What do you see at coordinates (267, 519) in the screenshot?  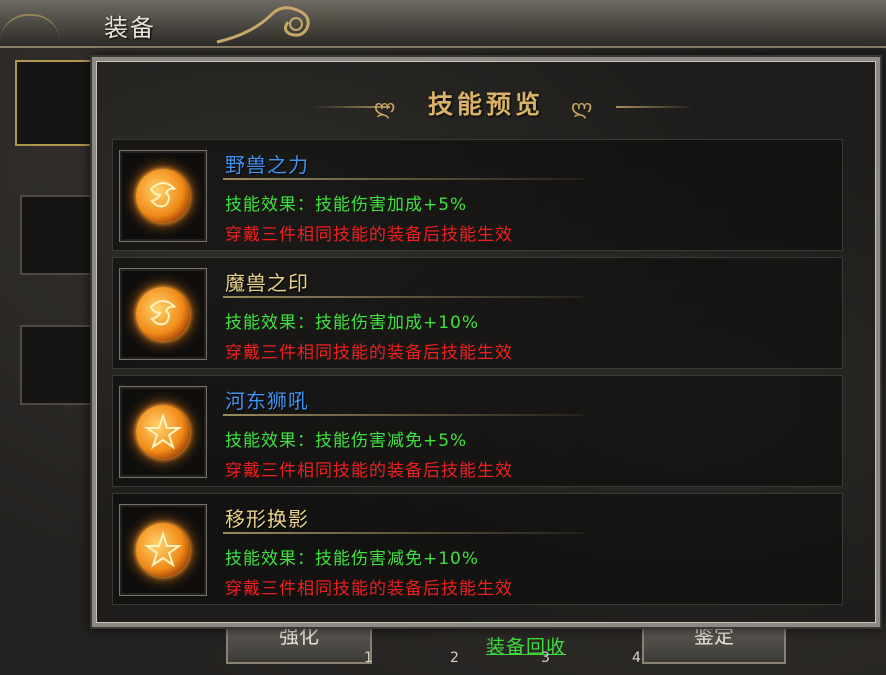 I see `skill-name: 移形换影` at bounding box center [267, 519].